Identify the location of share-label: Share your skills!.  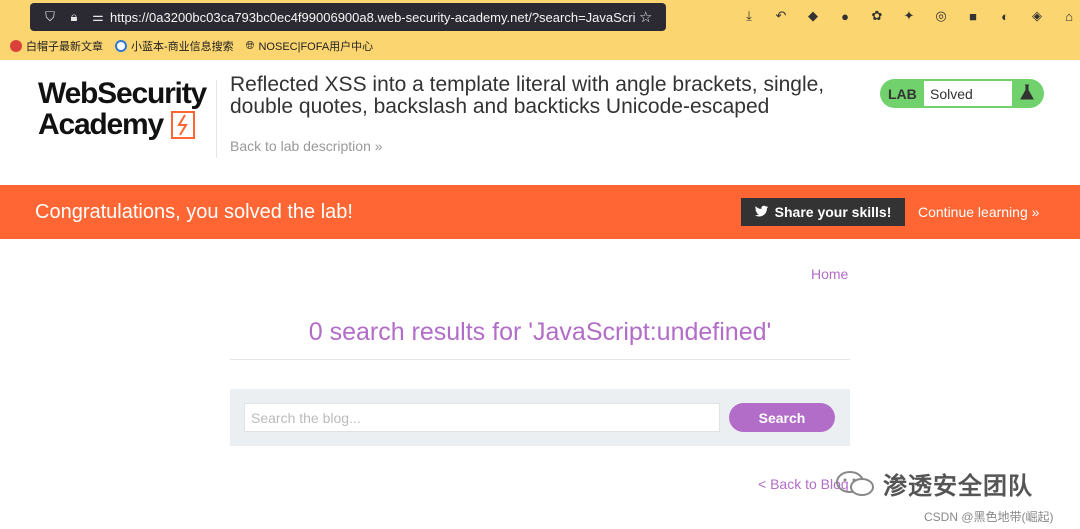
(833, 212).